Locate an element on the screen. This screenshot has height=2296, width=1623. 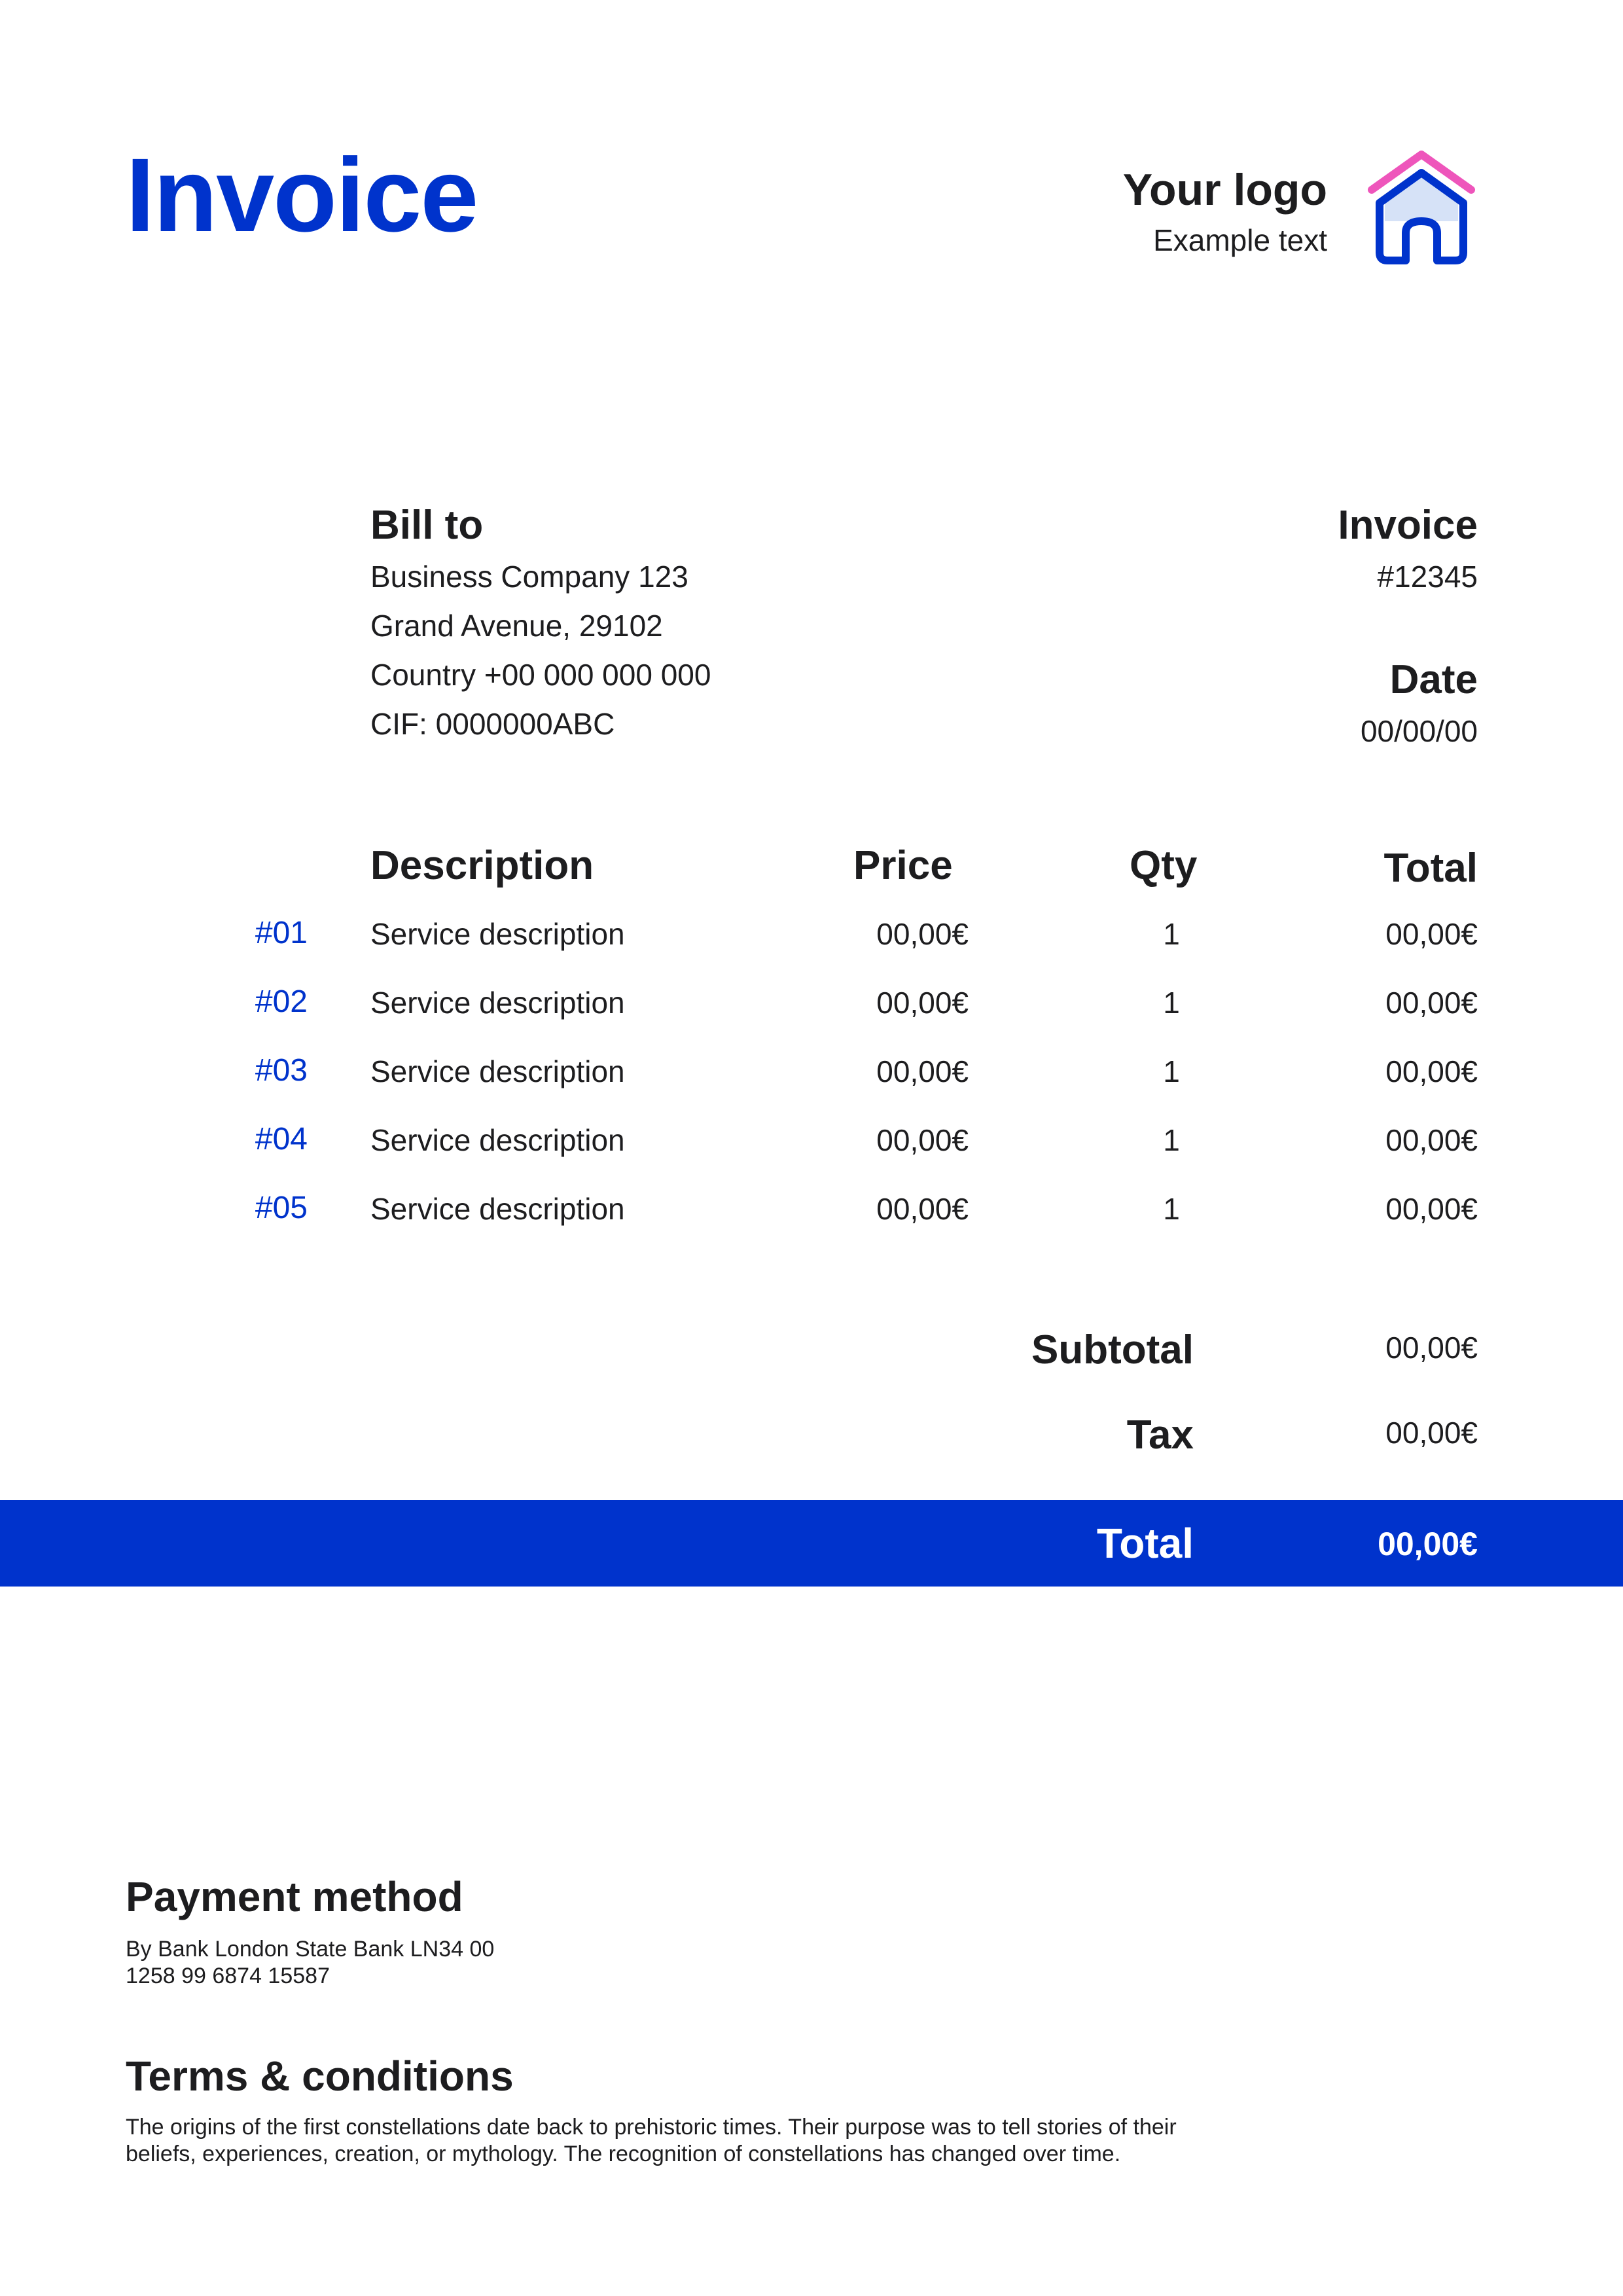
bill-to-title: Bill to is located at coordinates (427, 525).